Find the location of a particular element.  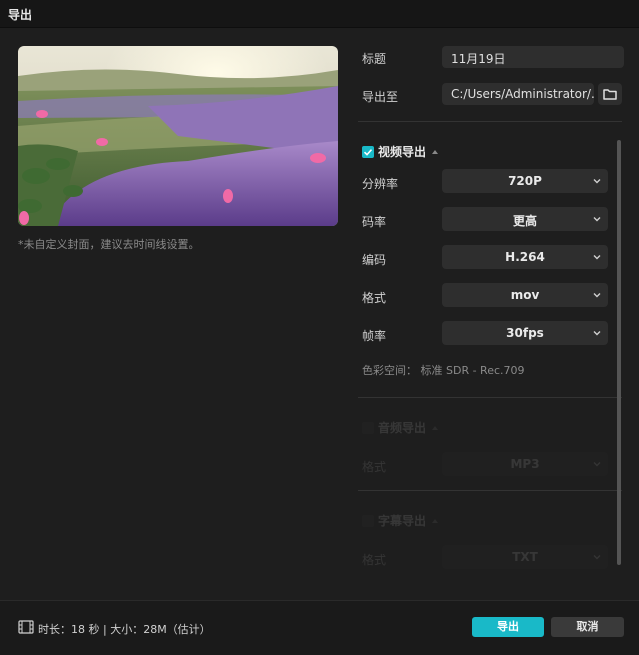

video-export-checkbox is located at coordinates (368, 151).